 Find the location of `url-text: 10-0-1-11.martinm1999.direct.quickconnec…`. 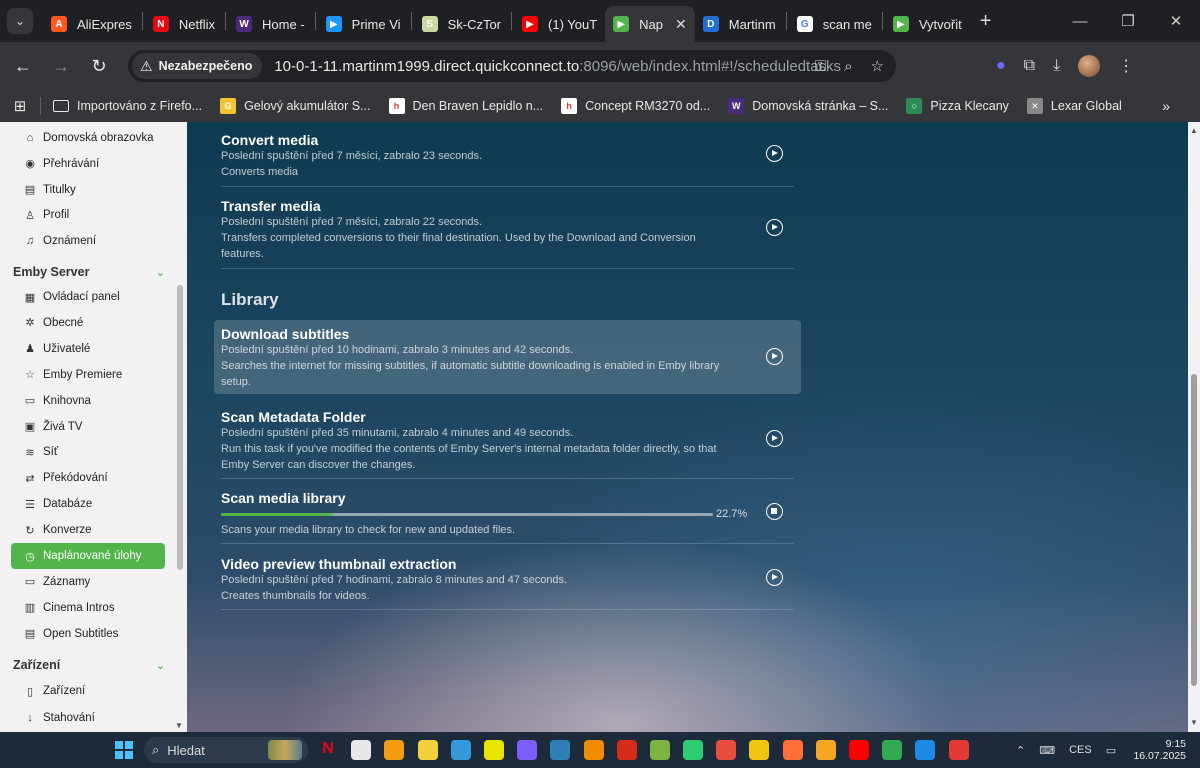

url-text: 10-0-1-11.martinm1999.direct.quickconnec… is located at coordinates (557, 66).